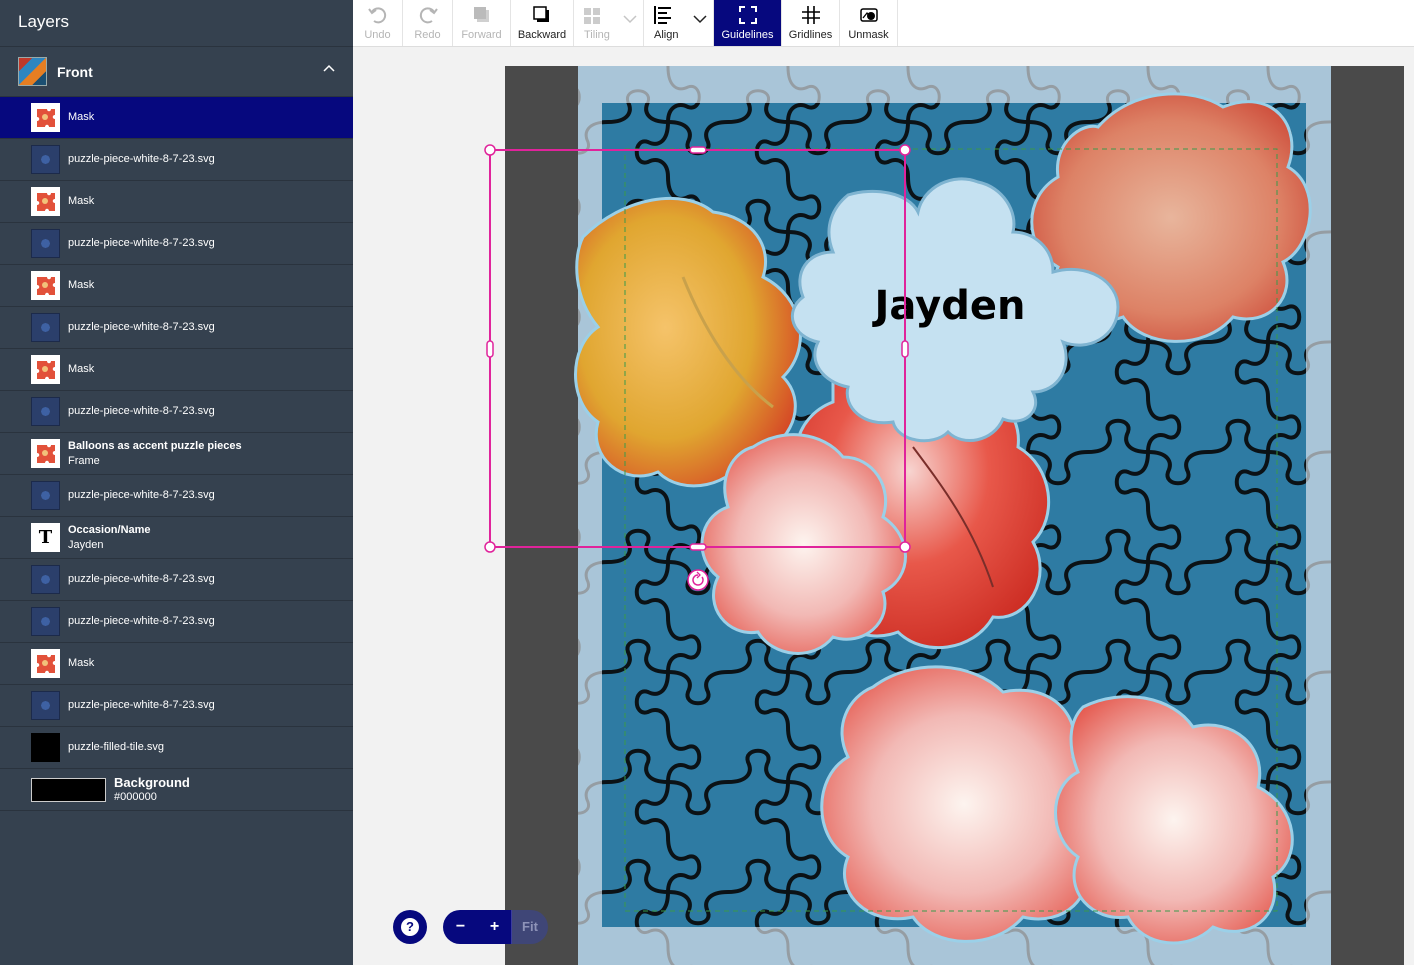 The height and width of the screenshot is (965, 1414). I want to click on layer-subtitle: Jayden, so click(86, 544).